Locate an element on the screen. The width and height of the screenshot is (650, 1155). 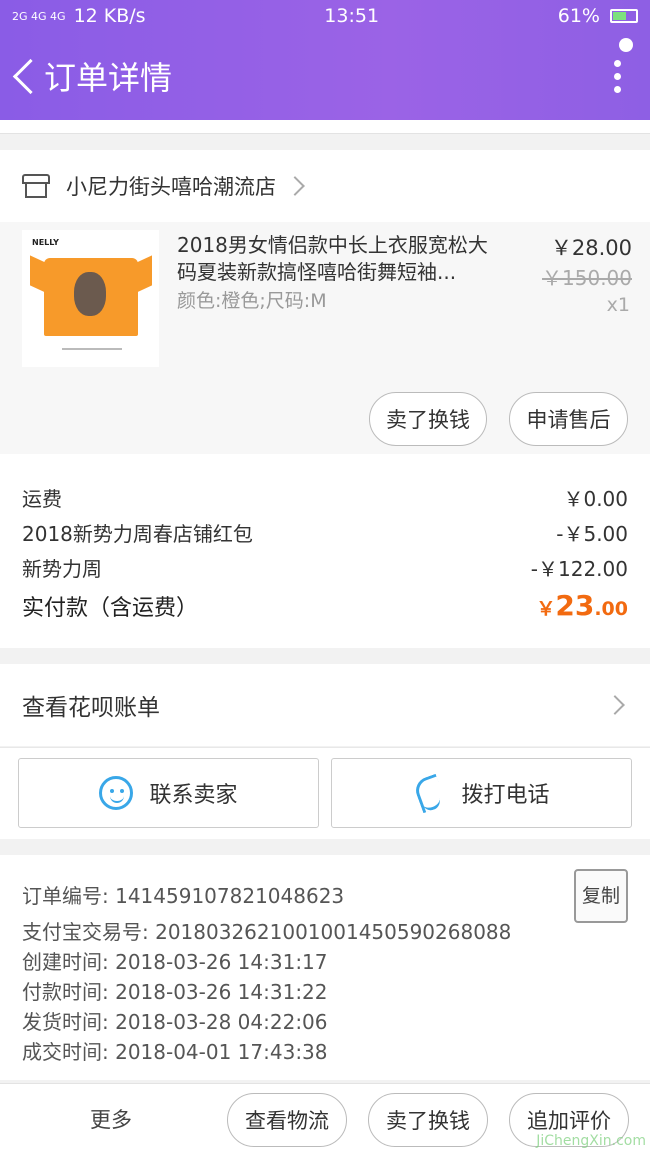
status-bar: 2G 4G 4G 12 KB/s 13:51 61% is located at coordinates (325, 16).